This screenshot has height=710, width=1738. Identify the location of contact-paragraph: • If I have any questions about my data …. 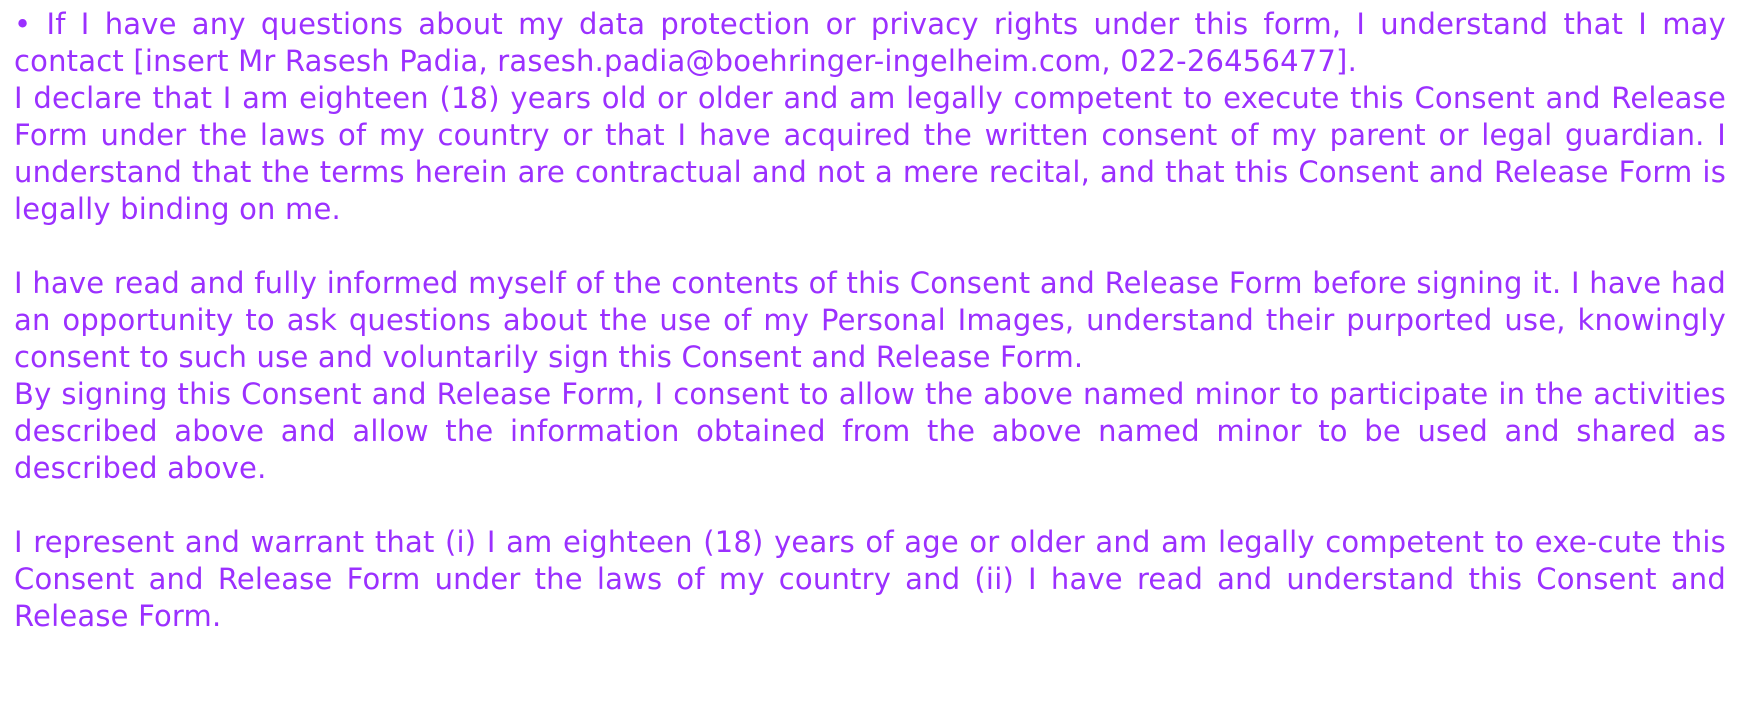
(870, 42).